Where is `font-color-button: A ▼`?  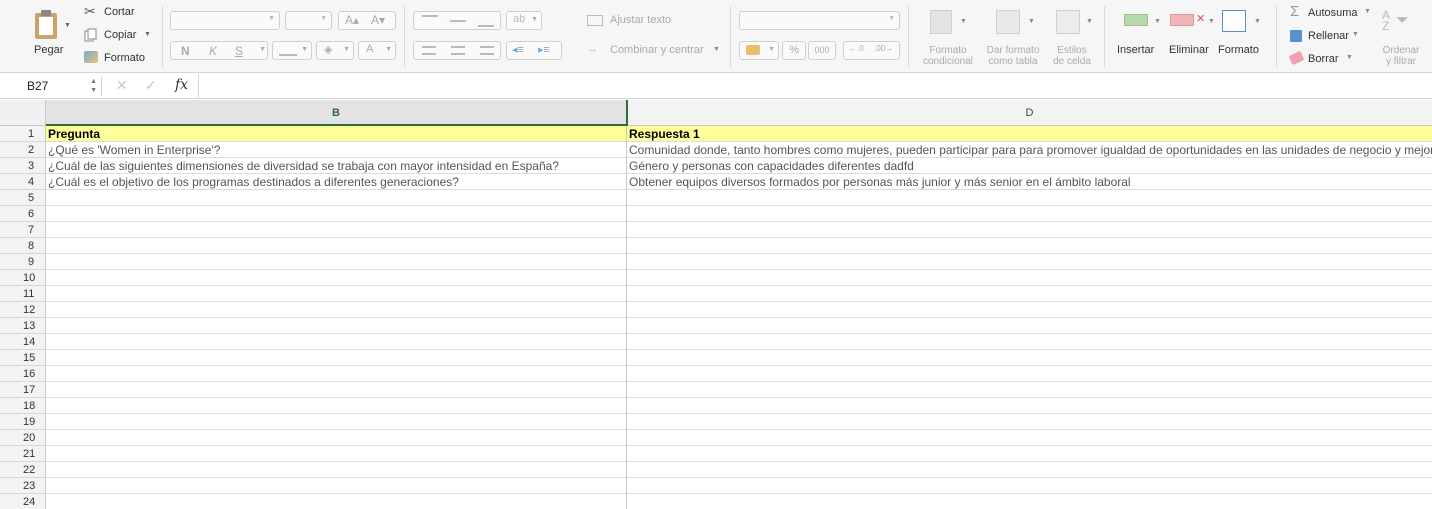 font-color-button: A ▼ is located at coordinates (377, 50).